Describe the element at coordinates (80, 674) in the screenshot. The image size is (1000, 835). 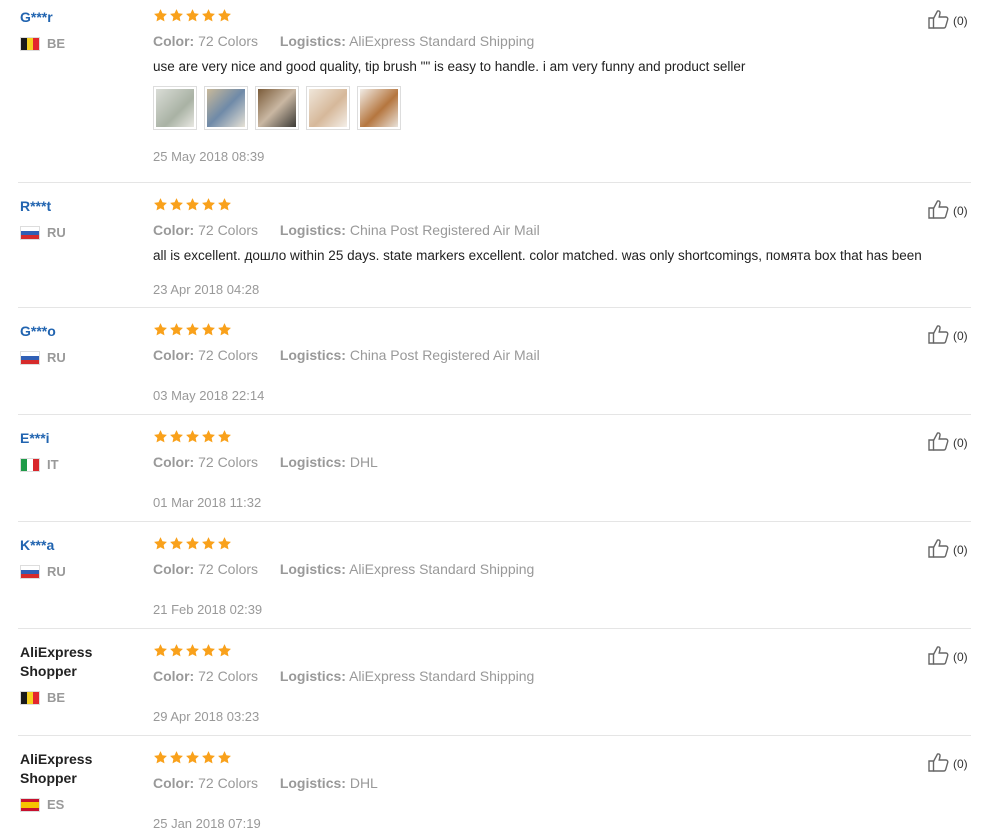
I see `reviewer-info: AliExpress Shopper BE` at that location.